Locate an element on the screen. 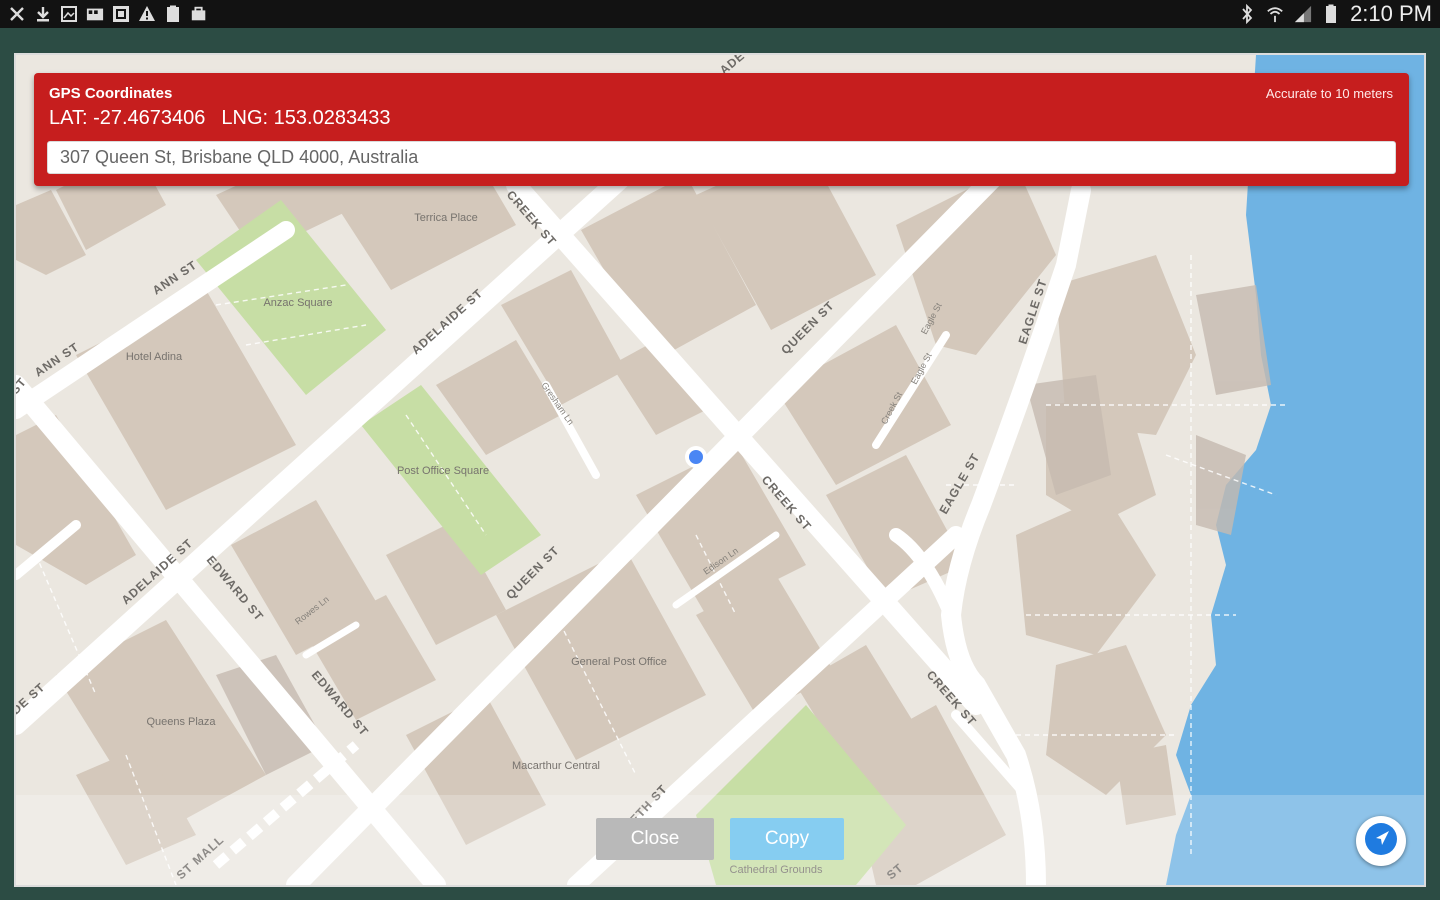 This screenshot has width=1440, height=900. clock: 2:10 PM is located at coordinates (1391, 13).